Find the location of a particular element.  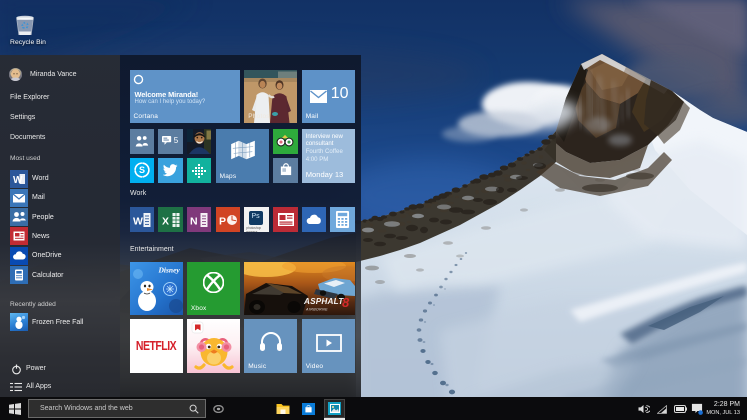

svg-text: X is located at coordinates (165, 221).